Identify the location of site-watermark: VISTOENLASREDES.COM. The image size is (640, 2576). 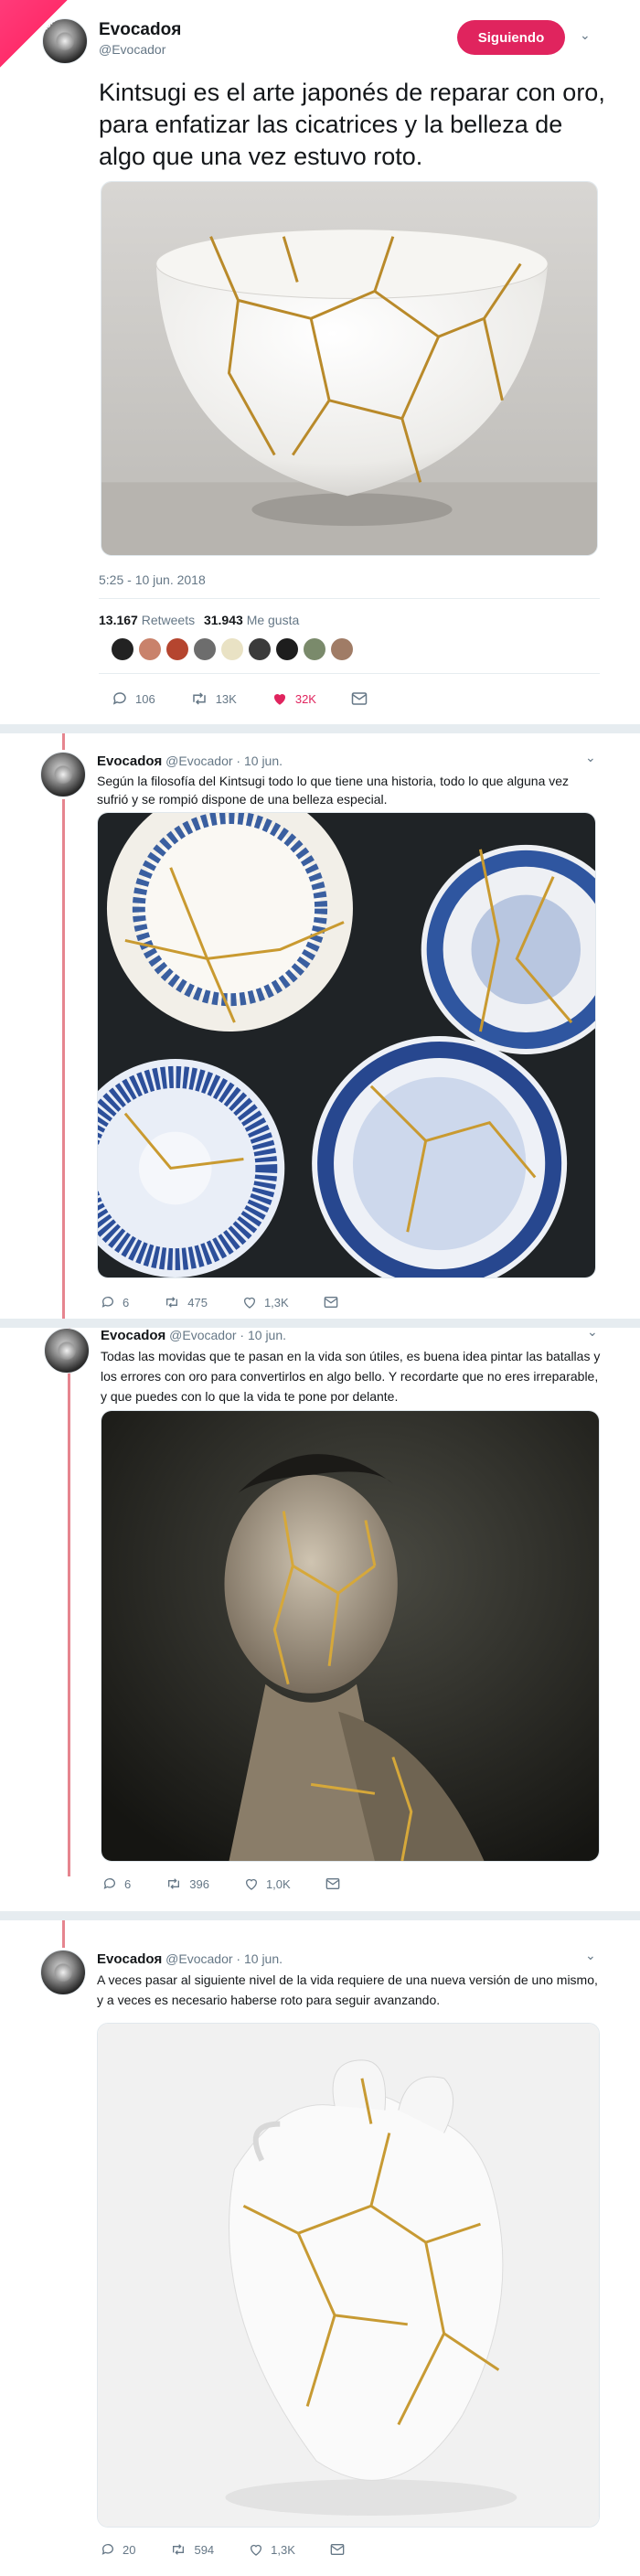
(42, 34).